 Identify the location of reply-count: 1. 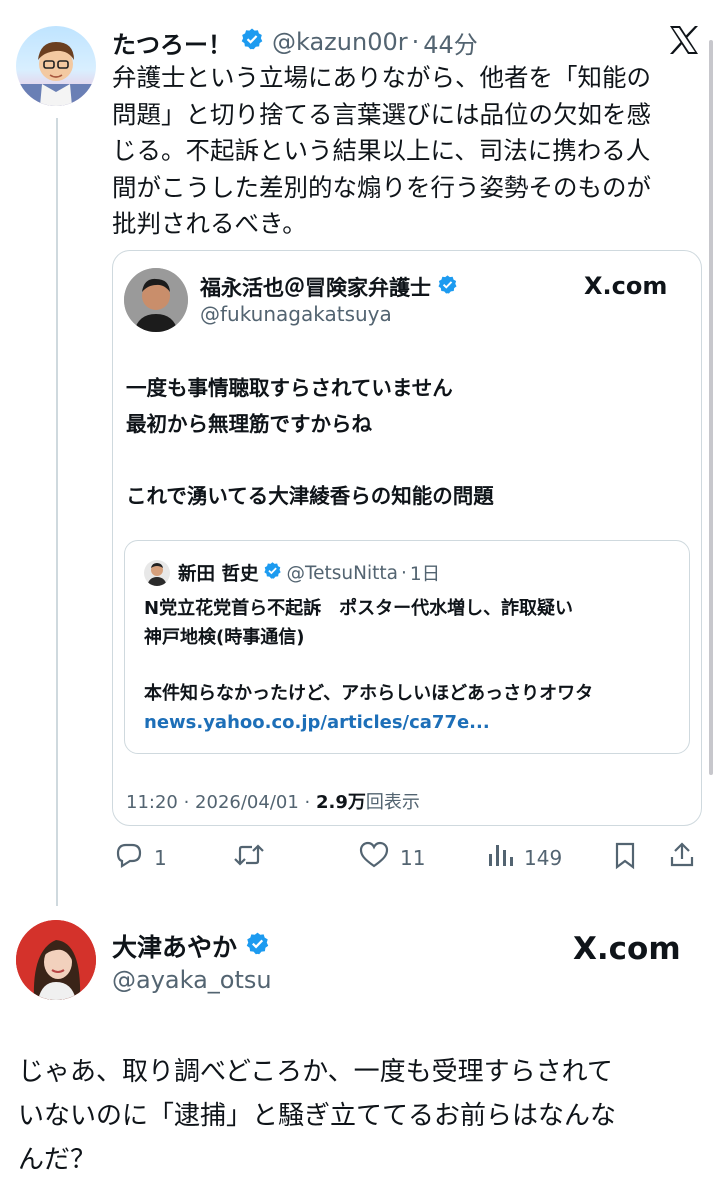
(160, 857).